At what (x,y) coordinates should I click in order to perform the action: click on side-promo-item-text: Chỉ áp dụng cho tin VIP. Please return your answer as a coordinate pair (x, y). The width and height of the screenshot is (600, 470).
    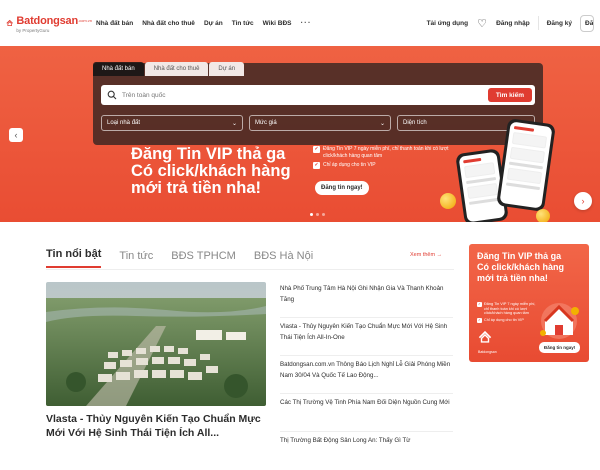
    Looking at the image, I should click on (504, 319).